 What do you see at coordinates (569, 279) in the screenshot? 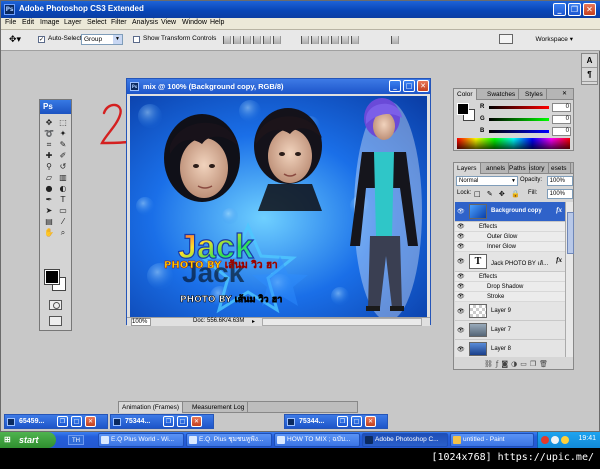
I see `layers-scrollbar` at bounding box center [569, 279].